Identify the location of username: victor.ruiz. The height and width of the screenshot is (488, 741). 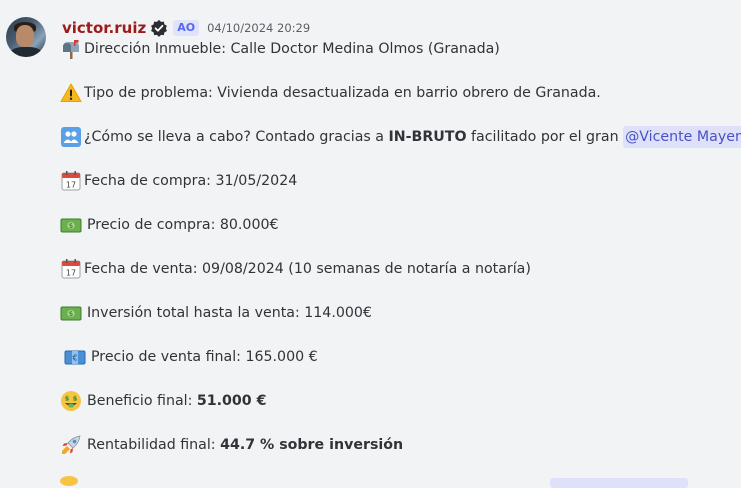
(104, 28).